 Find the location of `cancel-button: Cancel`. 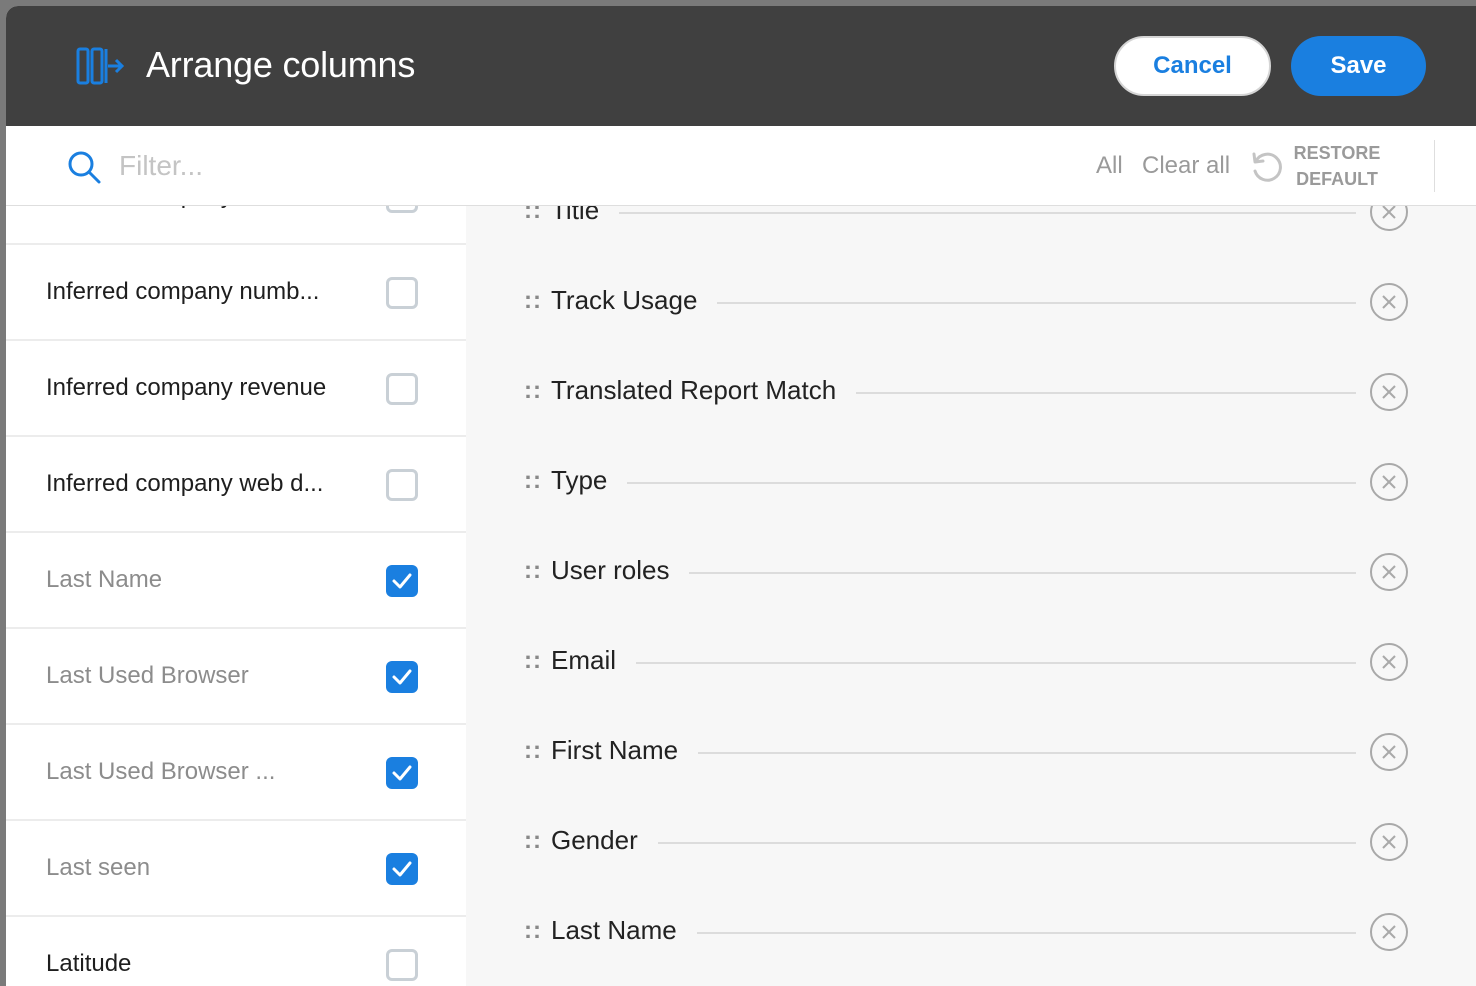

cancel-button: Cancel is located at coordinates (1192, 66).